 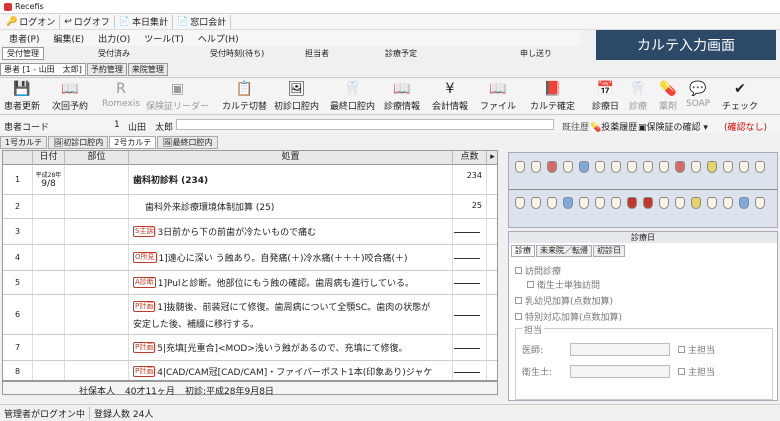 What do you see at coordinates (538, 270) in the screenshot?
I see `home-visit-checkbox: 訪問診療` at bounding box center [538, 270].